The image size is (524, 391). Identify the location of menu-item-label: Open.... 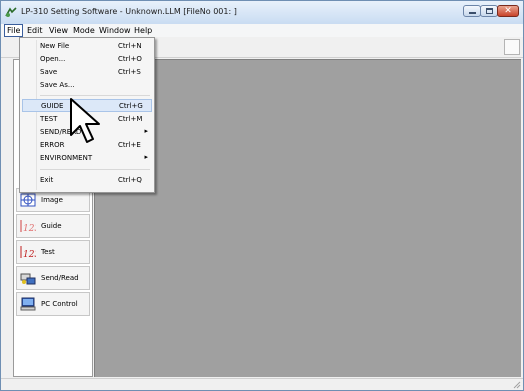
(53, 59).